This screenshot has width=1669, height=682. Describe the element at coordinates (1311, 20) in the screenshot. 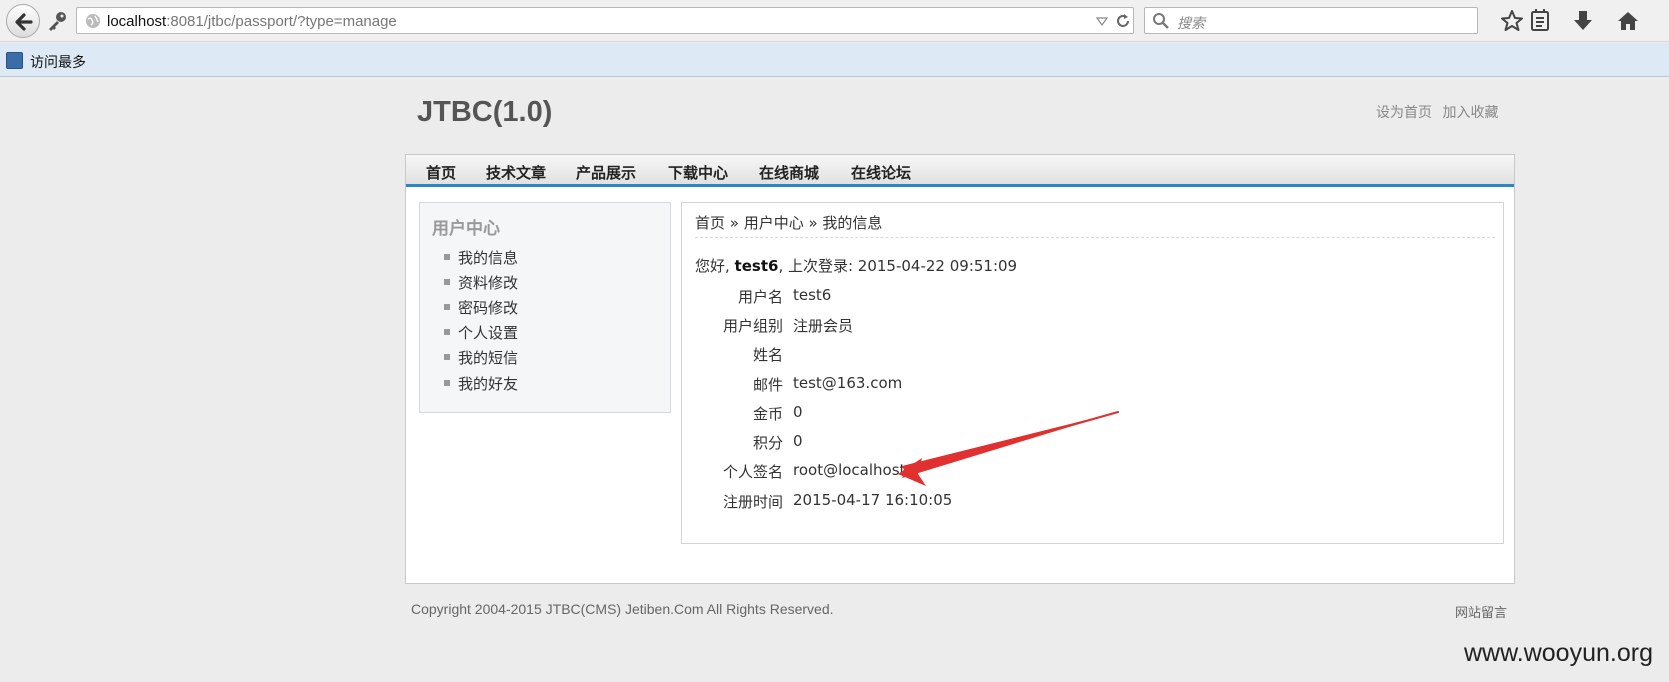

I see `search-bar: 搜索` at that location.